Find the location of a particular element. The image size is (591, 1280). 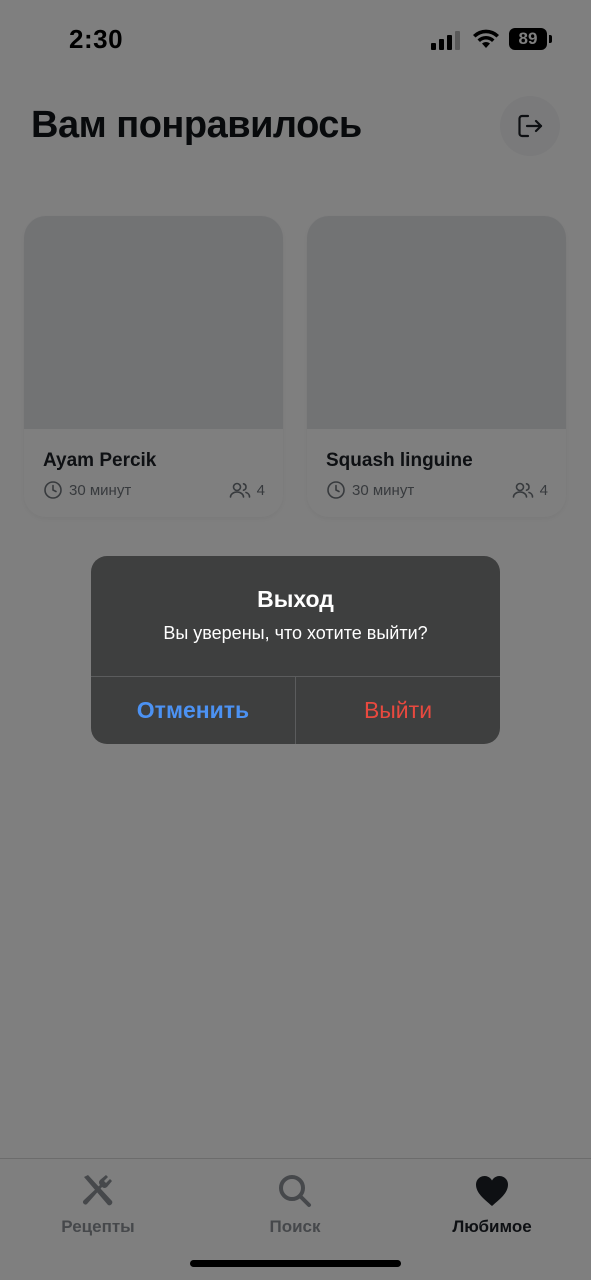

confirm-logout-button: Выйти is located at coordinates (398, 710).